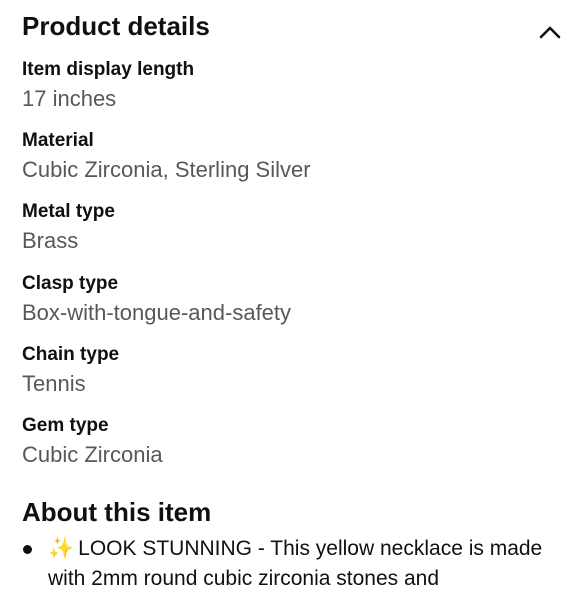 Image resolution: width=580 pixels, height=594 pixels. Describe the element at coordinates (65, 425) in the screenshot. I see `detail-label: Gem type` at that location.